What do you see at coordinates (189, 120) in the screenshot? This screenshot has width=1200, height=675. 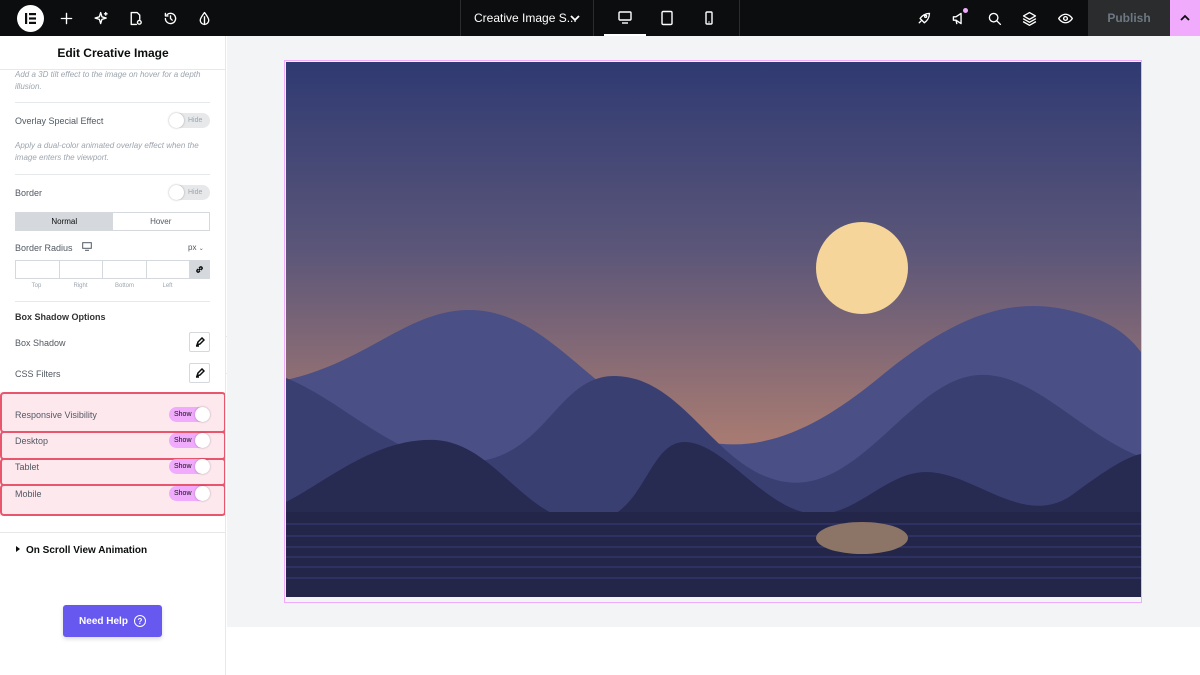 I see `overlay-effect-toggle: Hide` at bounding box center [189, 120].